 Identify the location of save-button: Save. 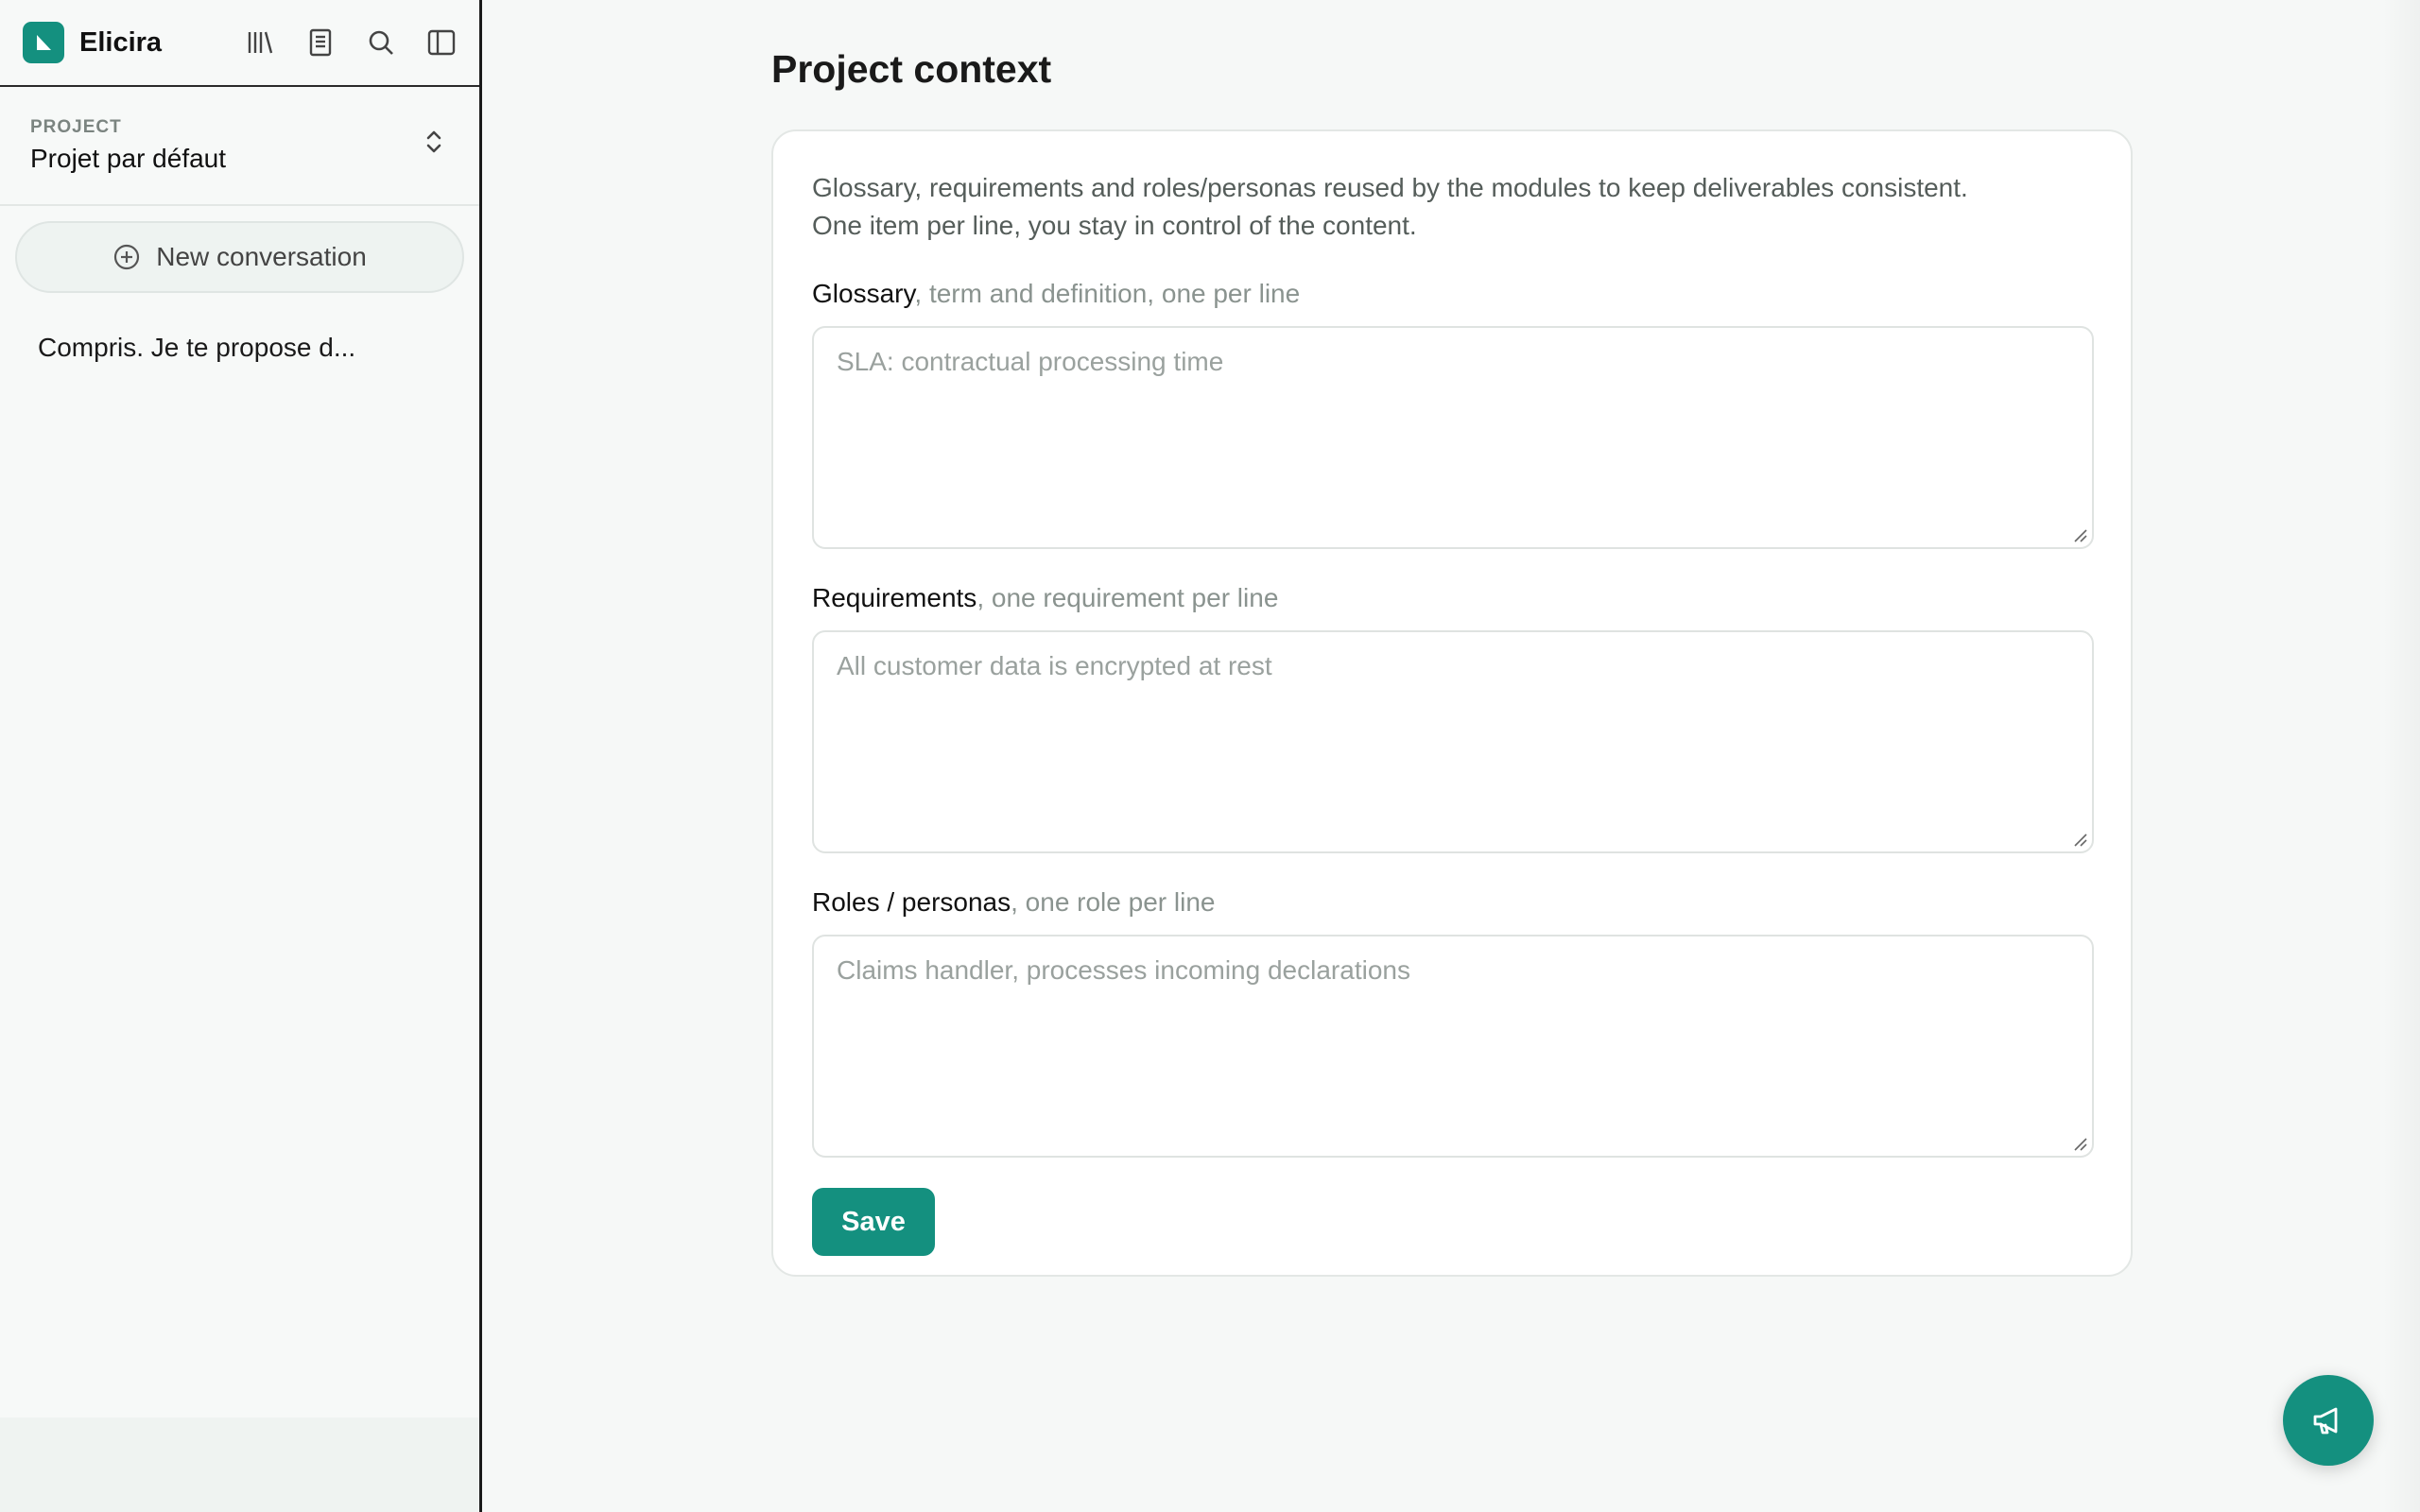
(874, 1222).